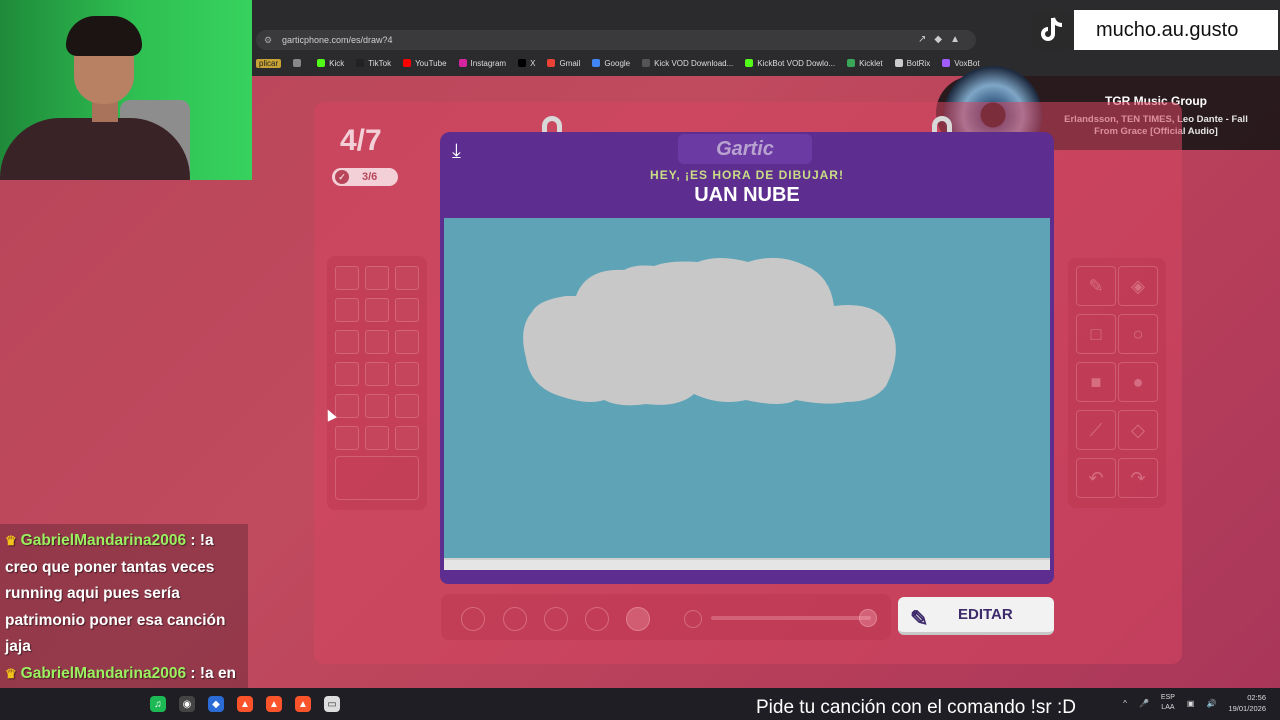 This screenshot has height=720, width=1280. What do you see at coordinates (1138, 478) in the screenshot?
I see `redo-icon: ↷` at bounding box center [1138, 478].